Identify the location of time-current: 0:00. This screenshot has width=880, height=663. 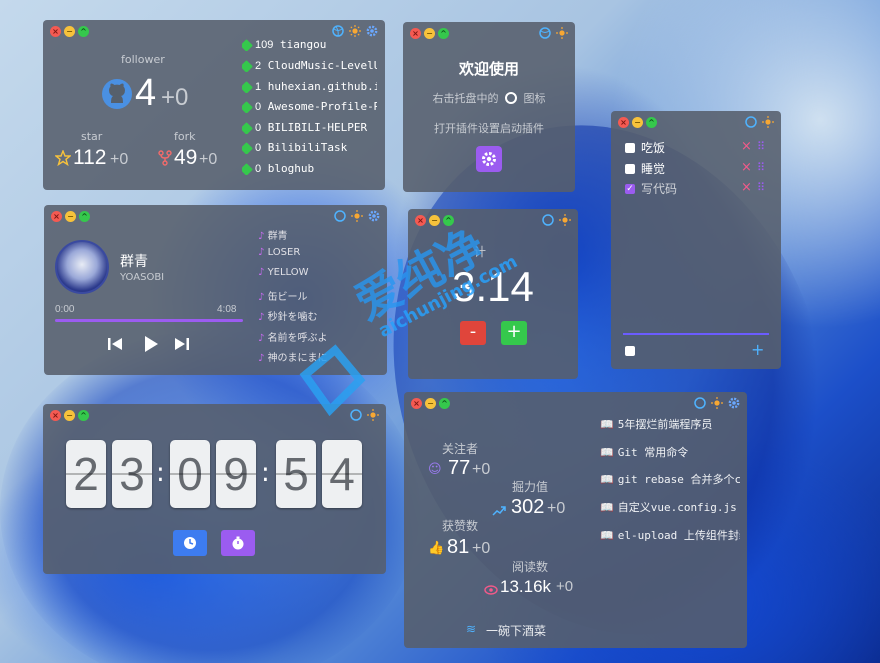
(65, 309).